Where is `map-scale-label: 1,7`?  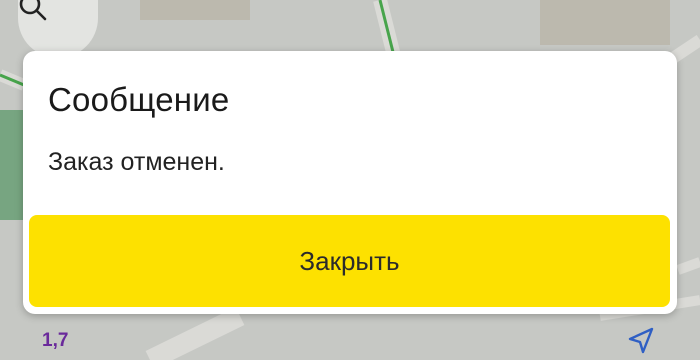
map-scale-label: 1,7 is located at coordinates (55, 340).